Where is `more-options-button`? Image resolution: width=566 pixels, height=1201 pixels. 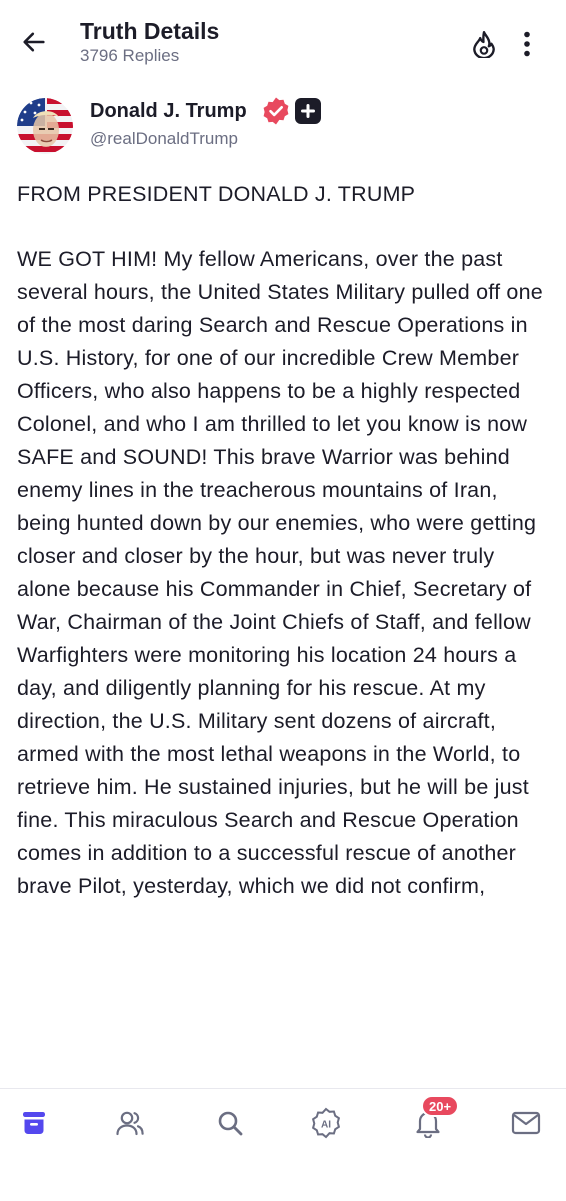 more-options-button is located at coordinates (527, 44).